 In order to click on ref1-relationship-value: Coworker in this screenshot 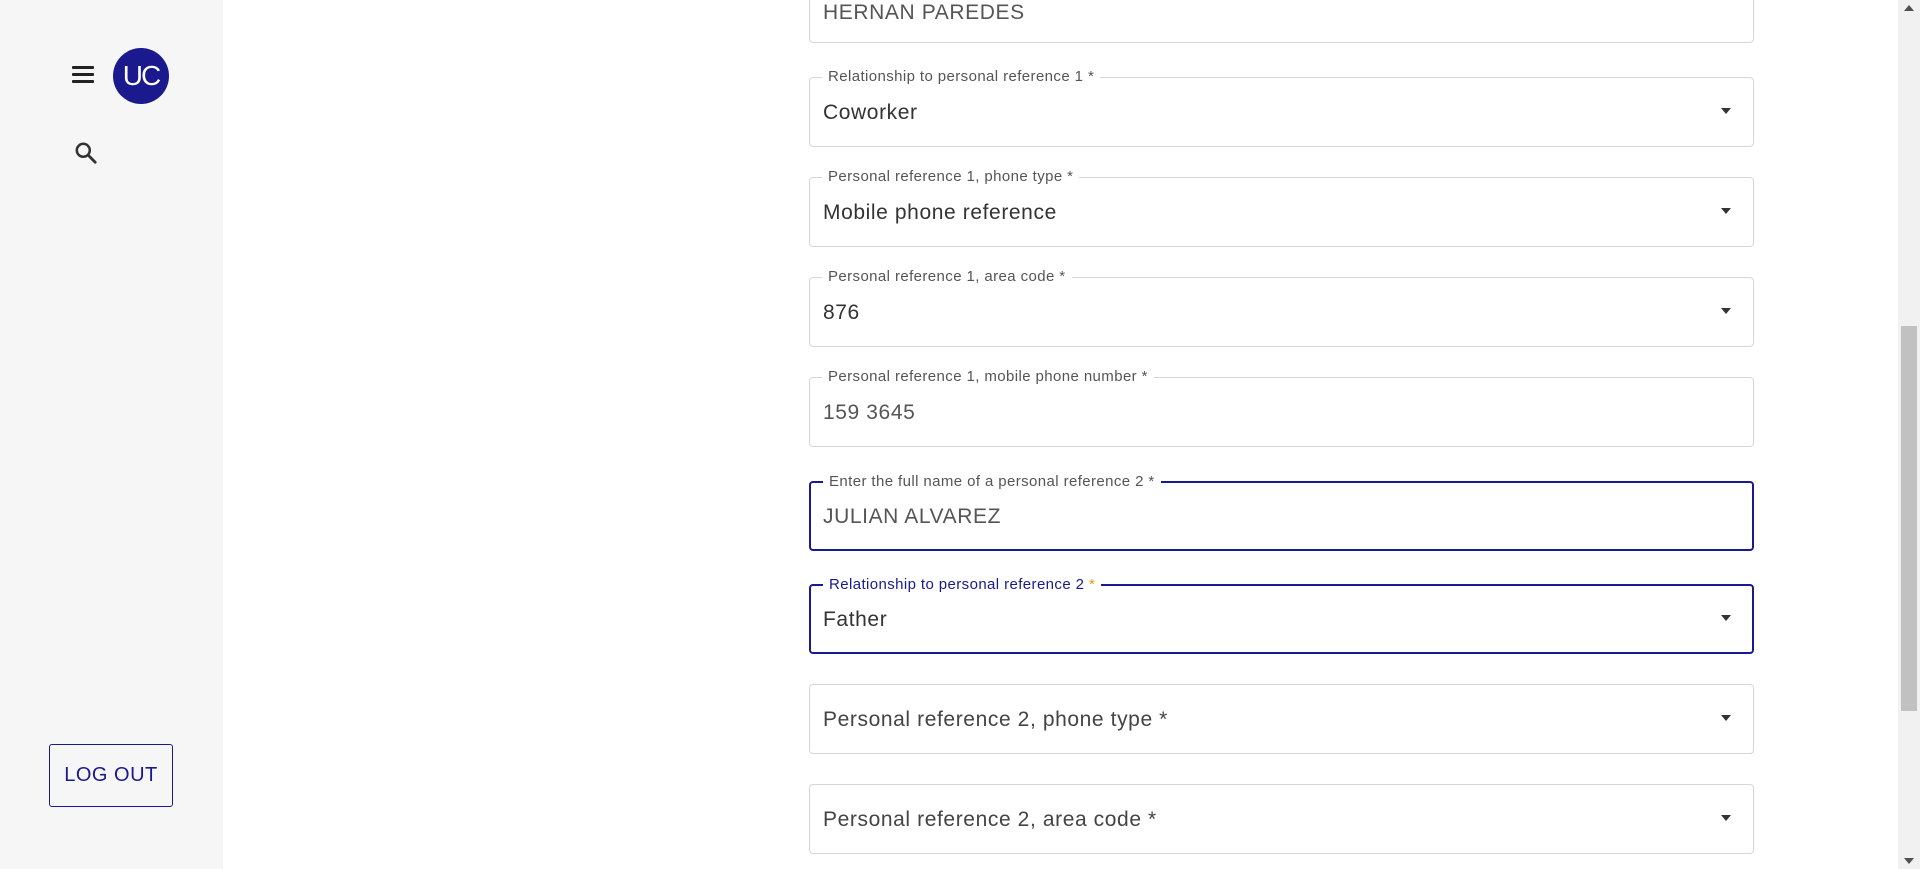, I will do `click(870, 112)`.